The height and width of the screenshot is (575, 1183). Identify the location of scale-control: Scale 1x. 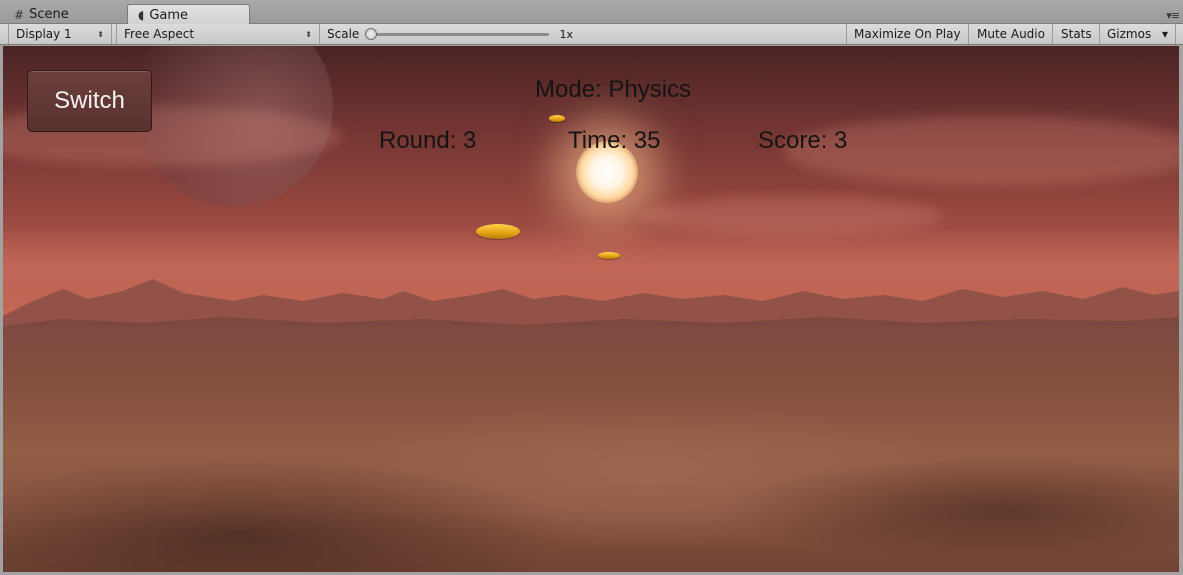
(450, 34).